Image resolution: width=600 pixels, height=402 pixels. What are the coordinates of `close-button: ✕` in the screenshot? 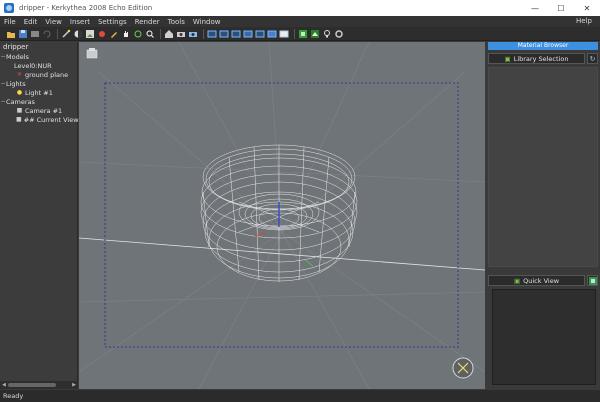 It's located at (587, 8).